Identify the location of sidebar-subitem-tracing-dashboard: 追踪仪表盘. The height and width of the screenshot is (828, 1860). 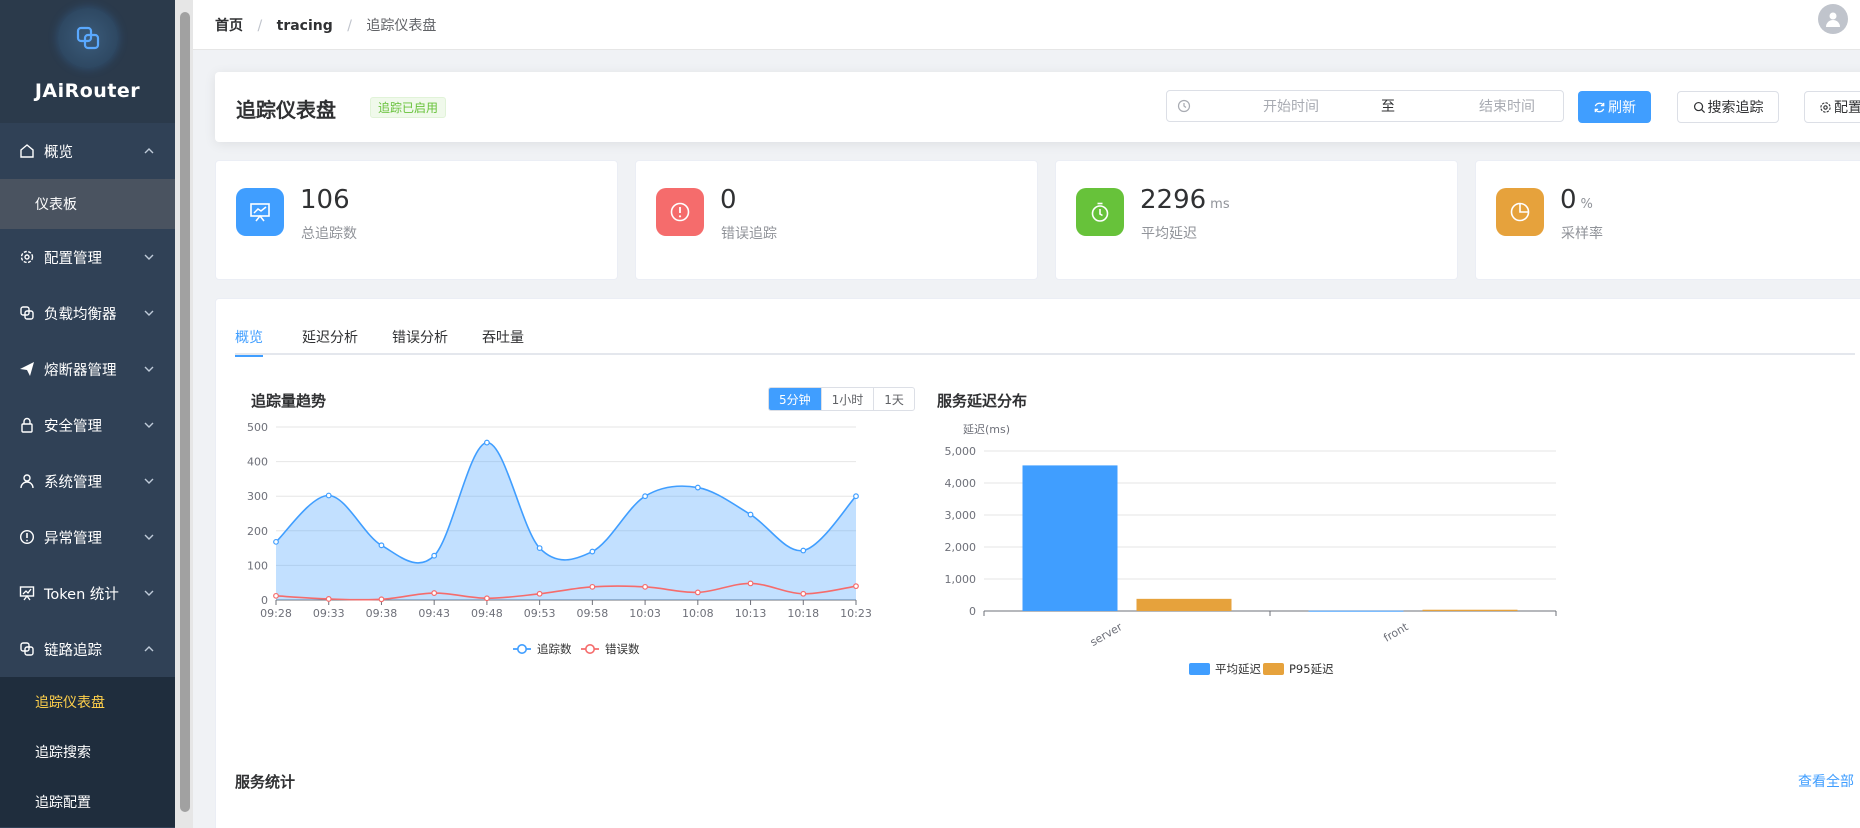
(87, 702).